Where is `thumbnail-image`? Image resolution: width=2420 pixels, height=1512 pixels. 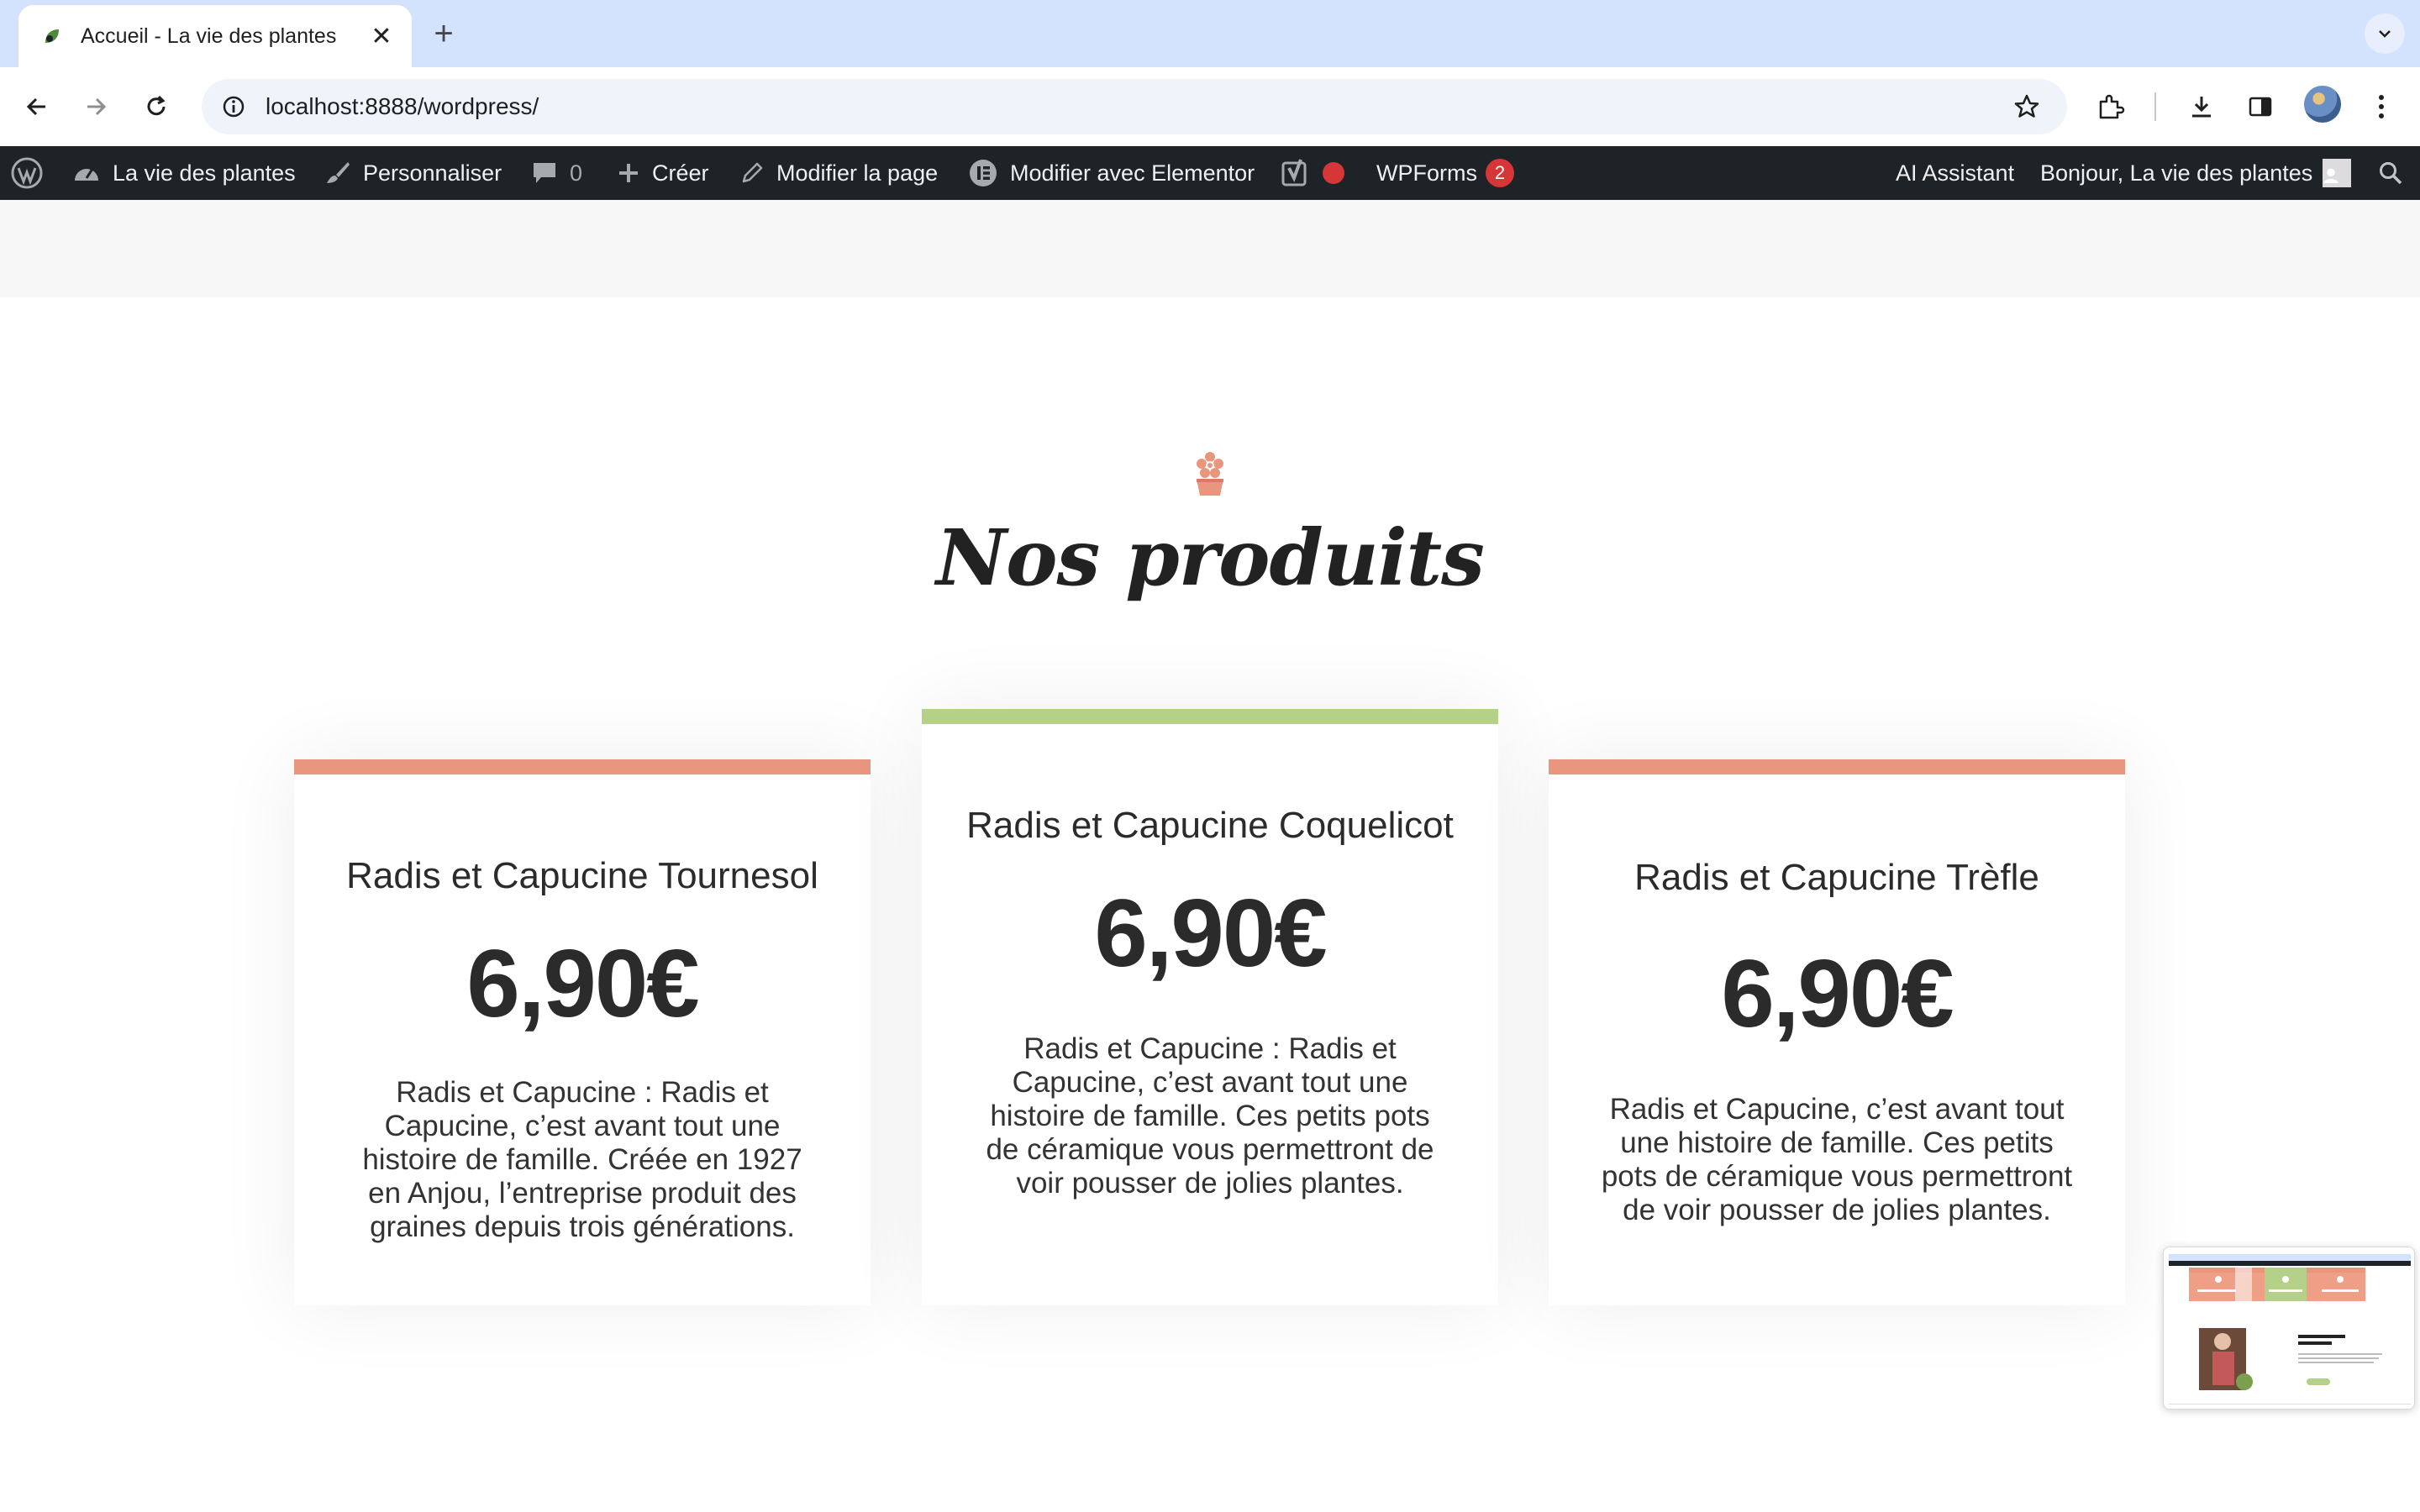 thumbnail-image is located at coordinates (2289, 1328).